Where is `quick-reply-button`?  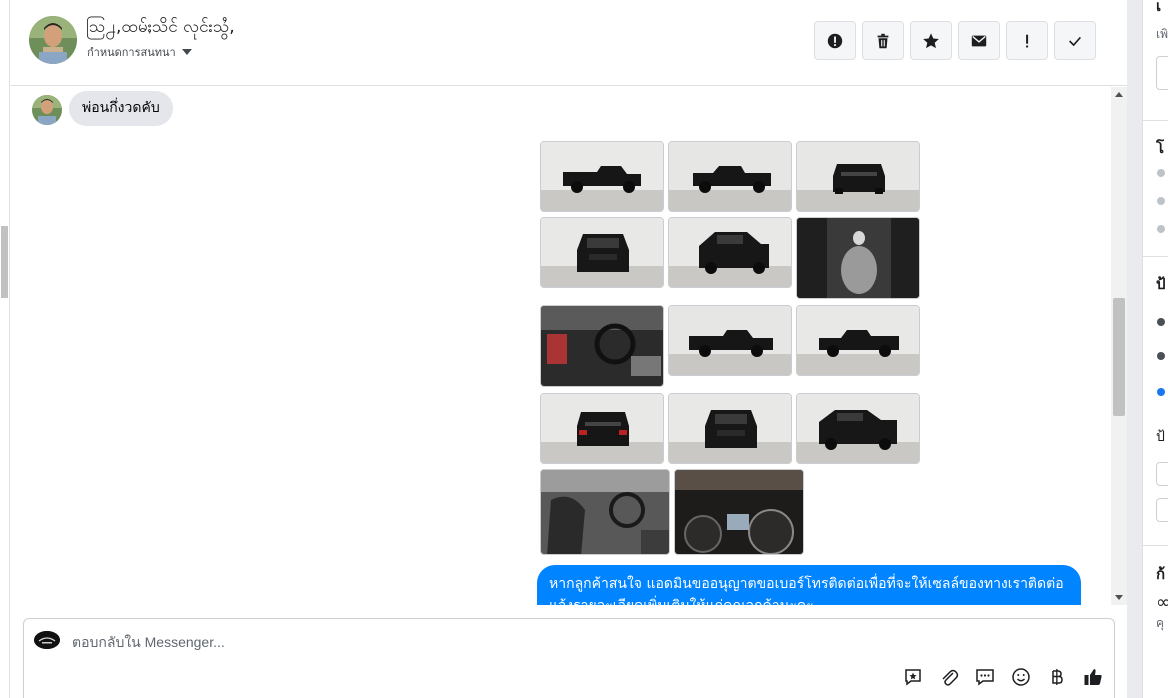 quick-reply-button is located at coordinates (985, 677).